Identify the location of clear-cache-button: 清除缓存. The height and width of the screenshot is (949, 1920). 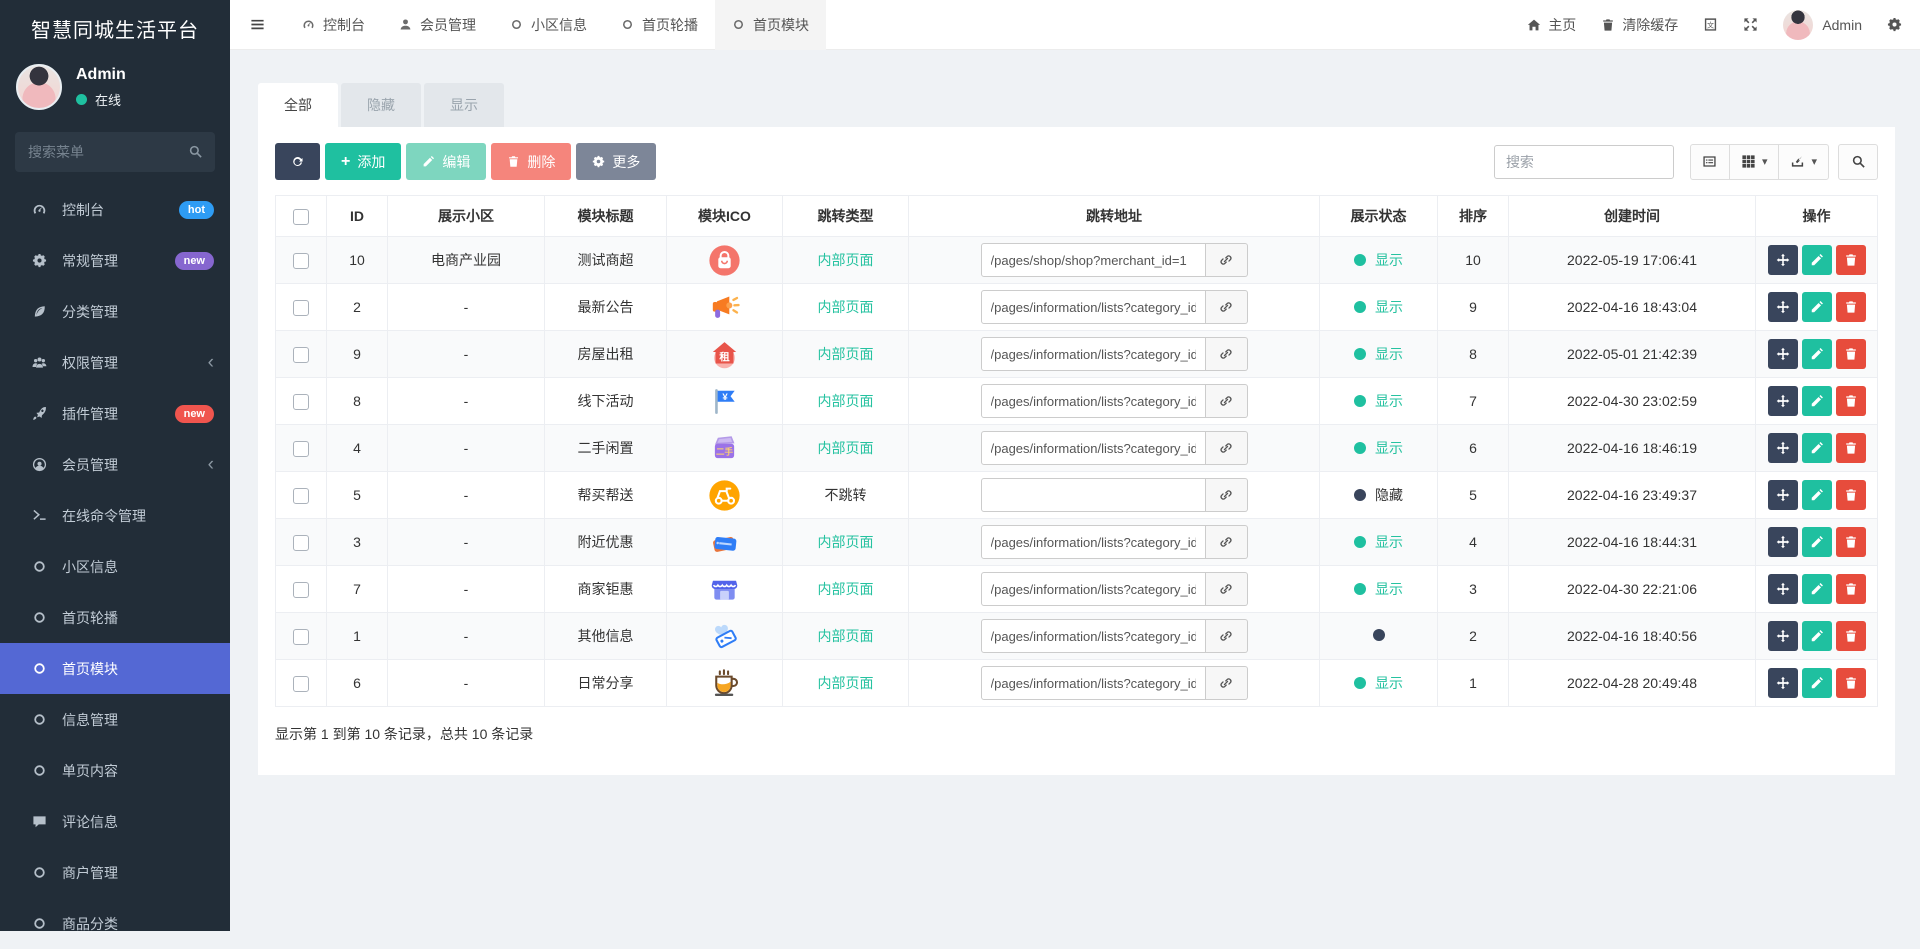
(1639, 25).